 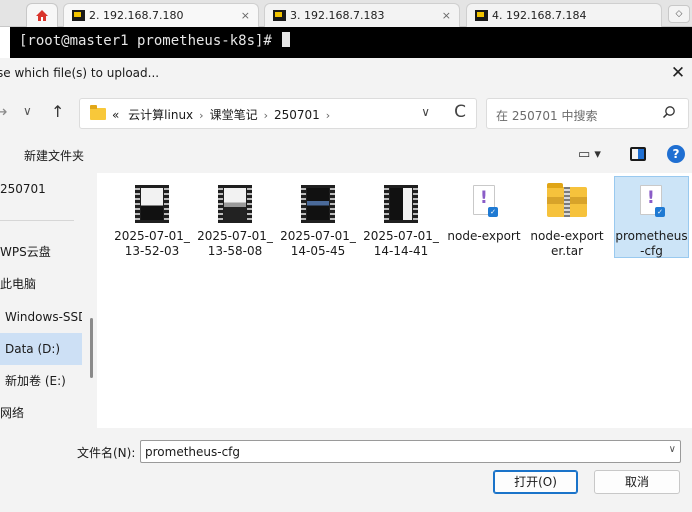 I want to click on preview-pane-icon, so click(x=638, y=154).